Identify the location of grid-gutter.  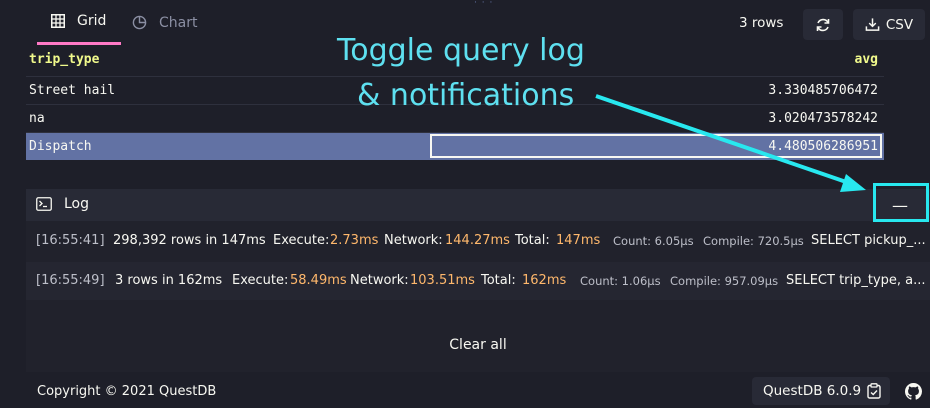
(907, 116).